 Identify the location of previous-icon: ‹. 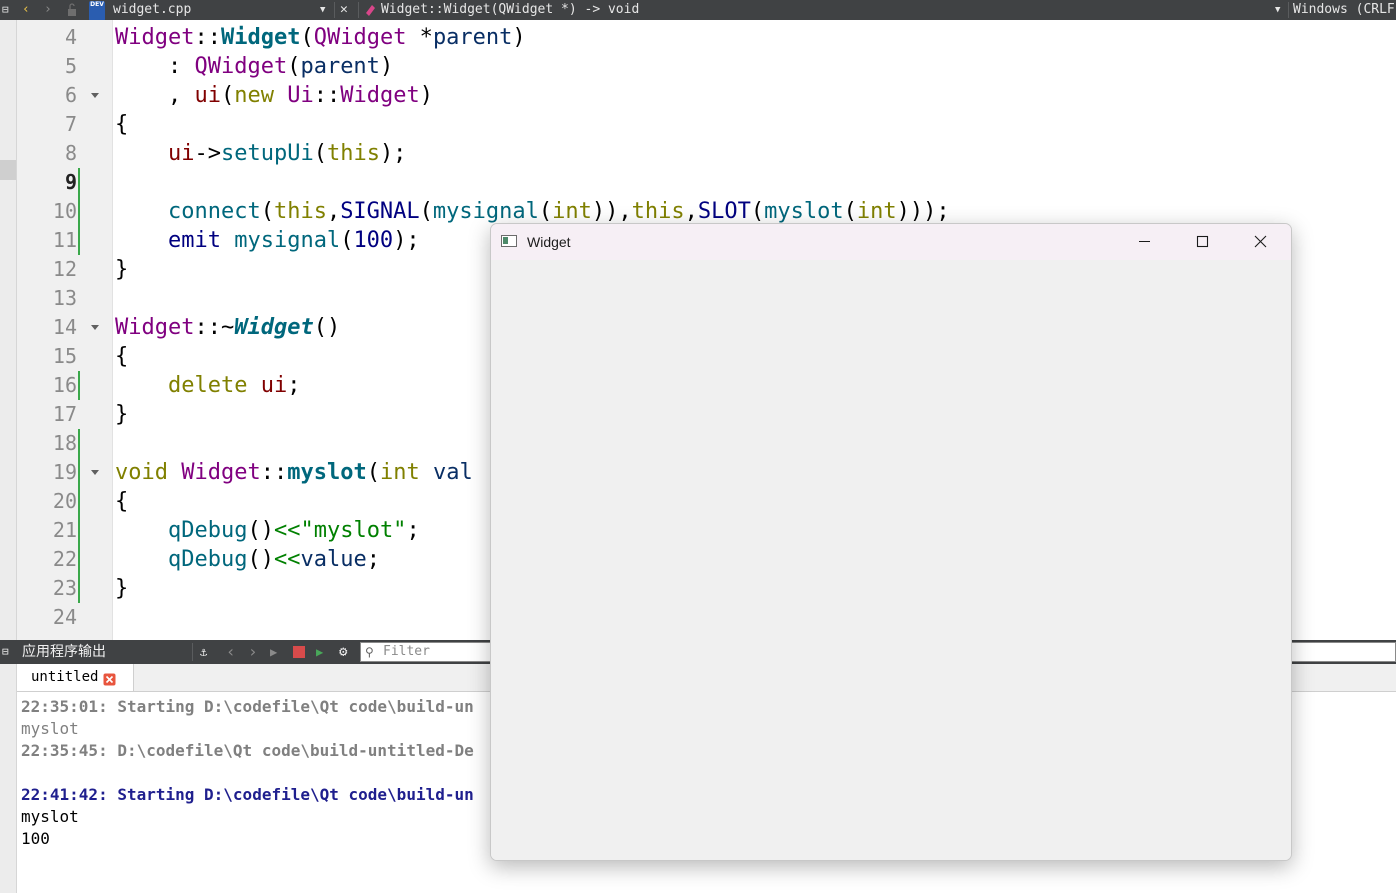
(231, 652).